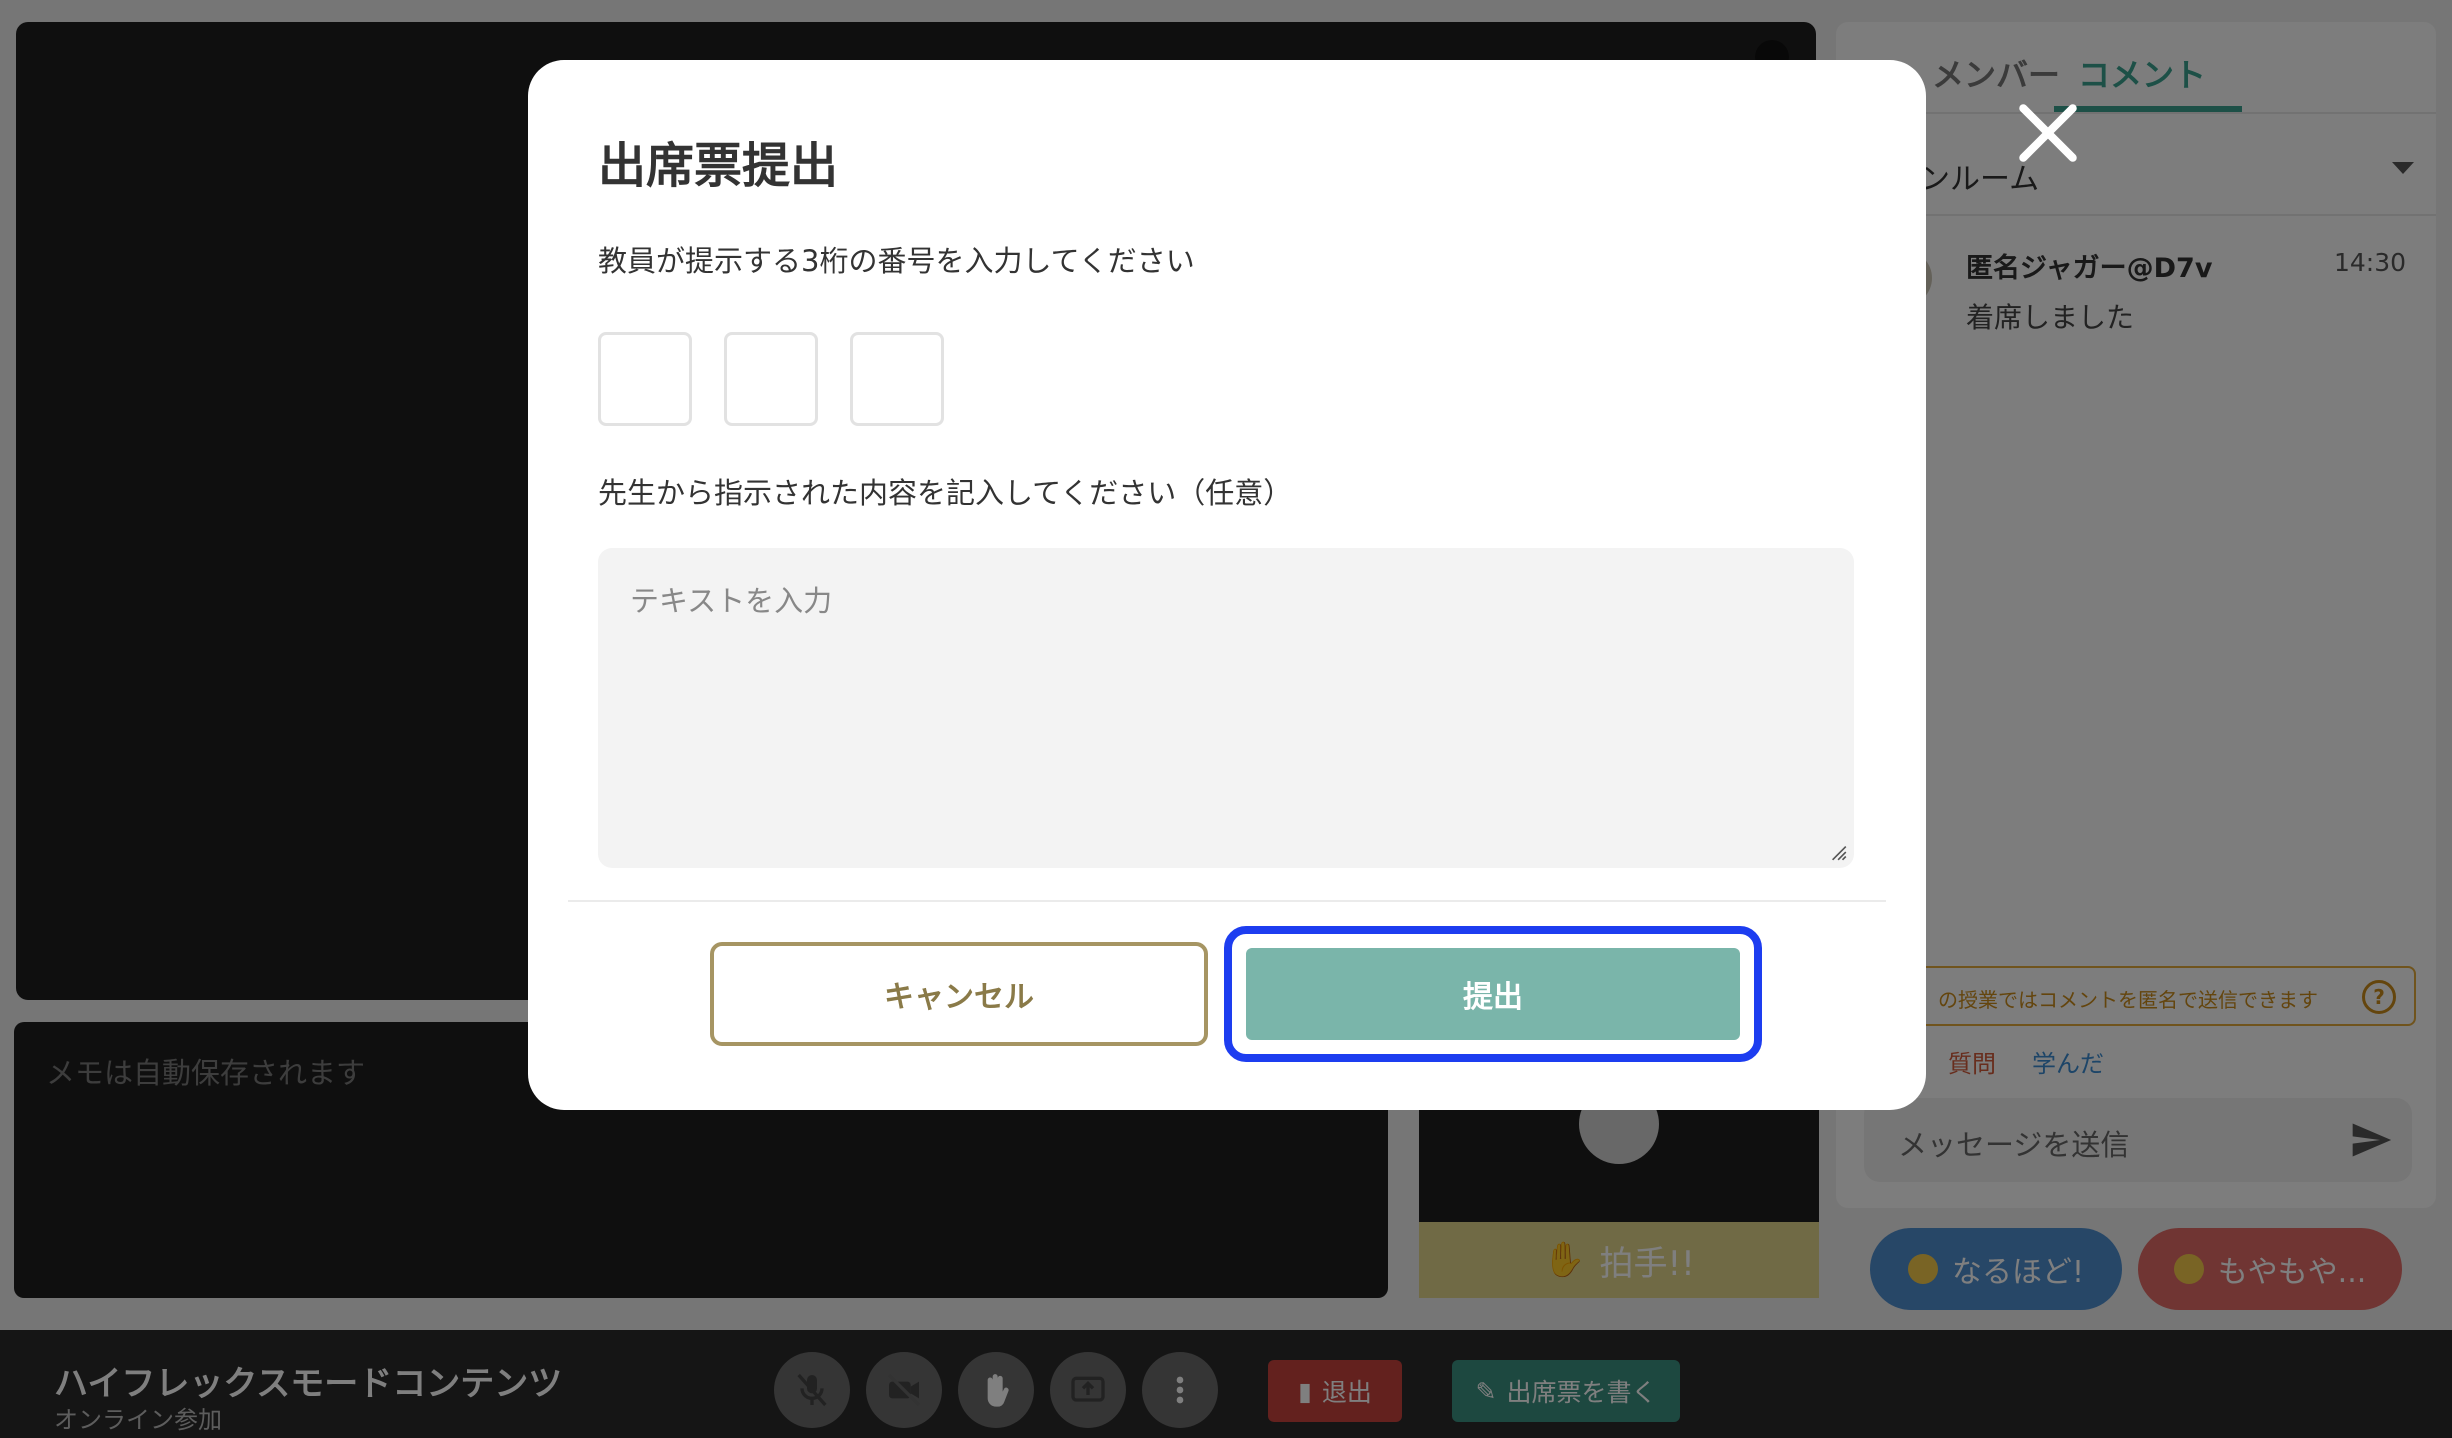 This screenshot has height=1438, width=2452. Describe the element at coordinates (896, 261) in the screenshot. I see `code-instruction: 教員が提示する3桁の番号を入力してください` at that location.